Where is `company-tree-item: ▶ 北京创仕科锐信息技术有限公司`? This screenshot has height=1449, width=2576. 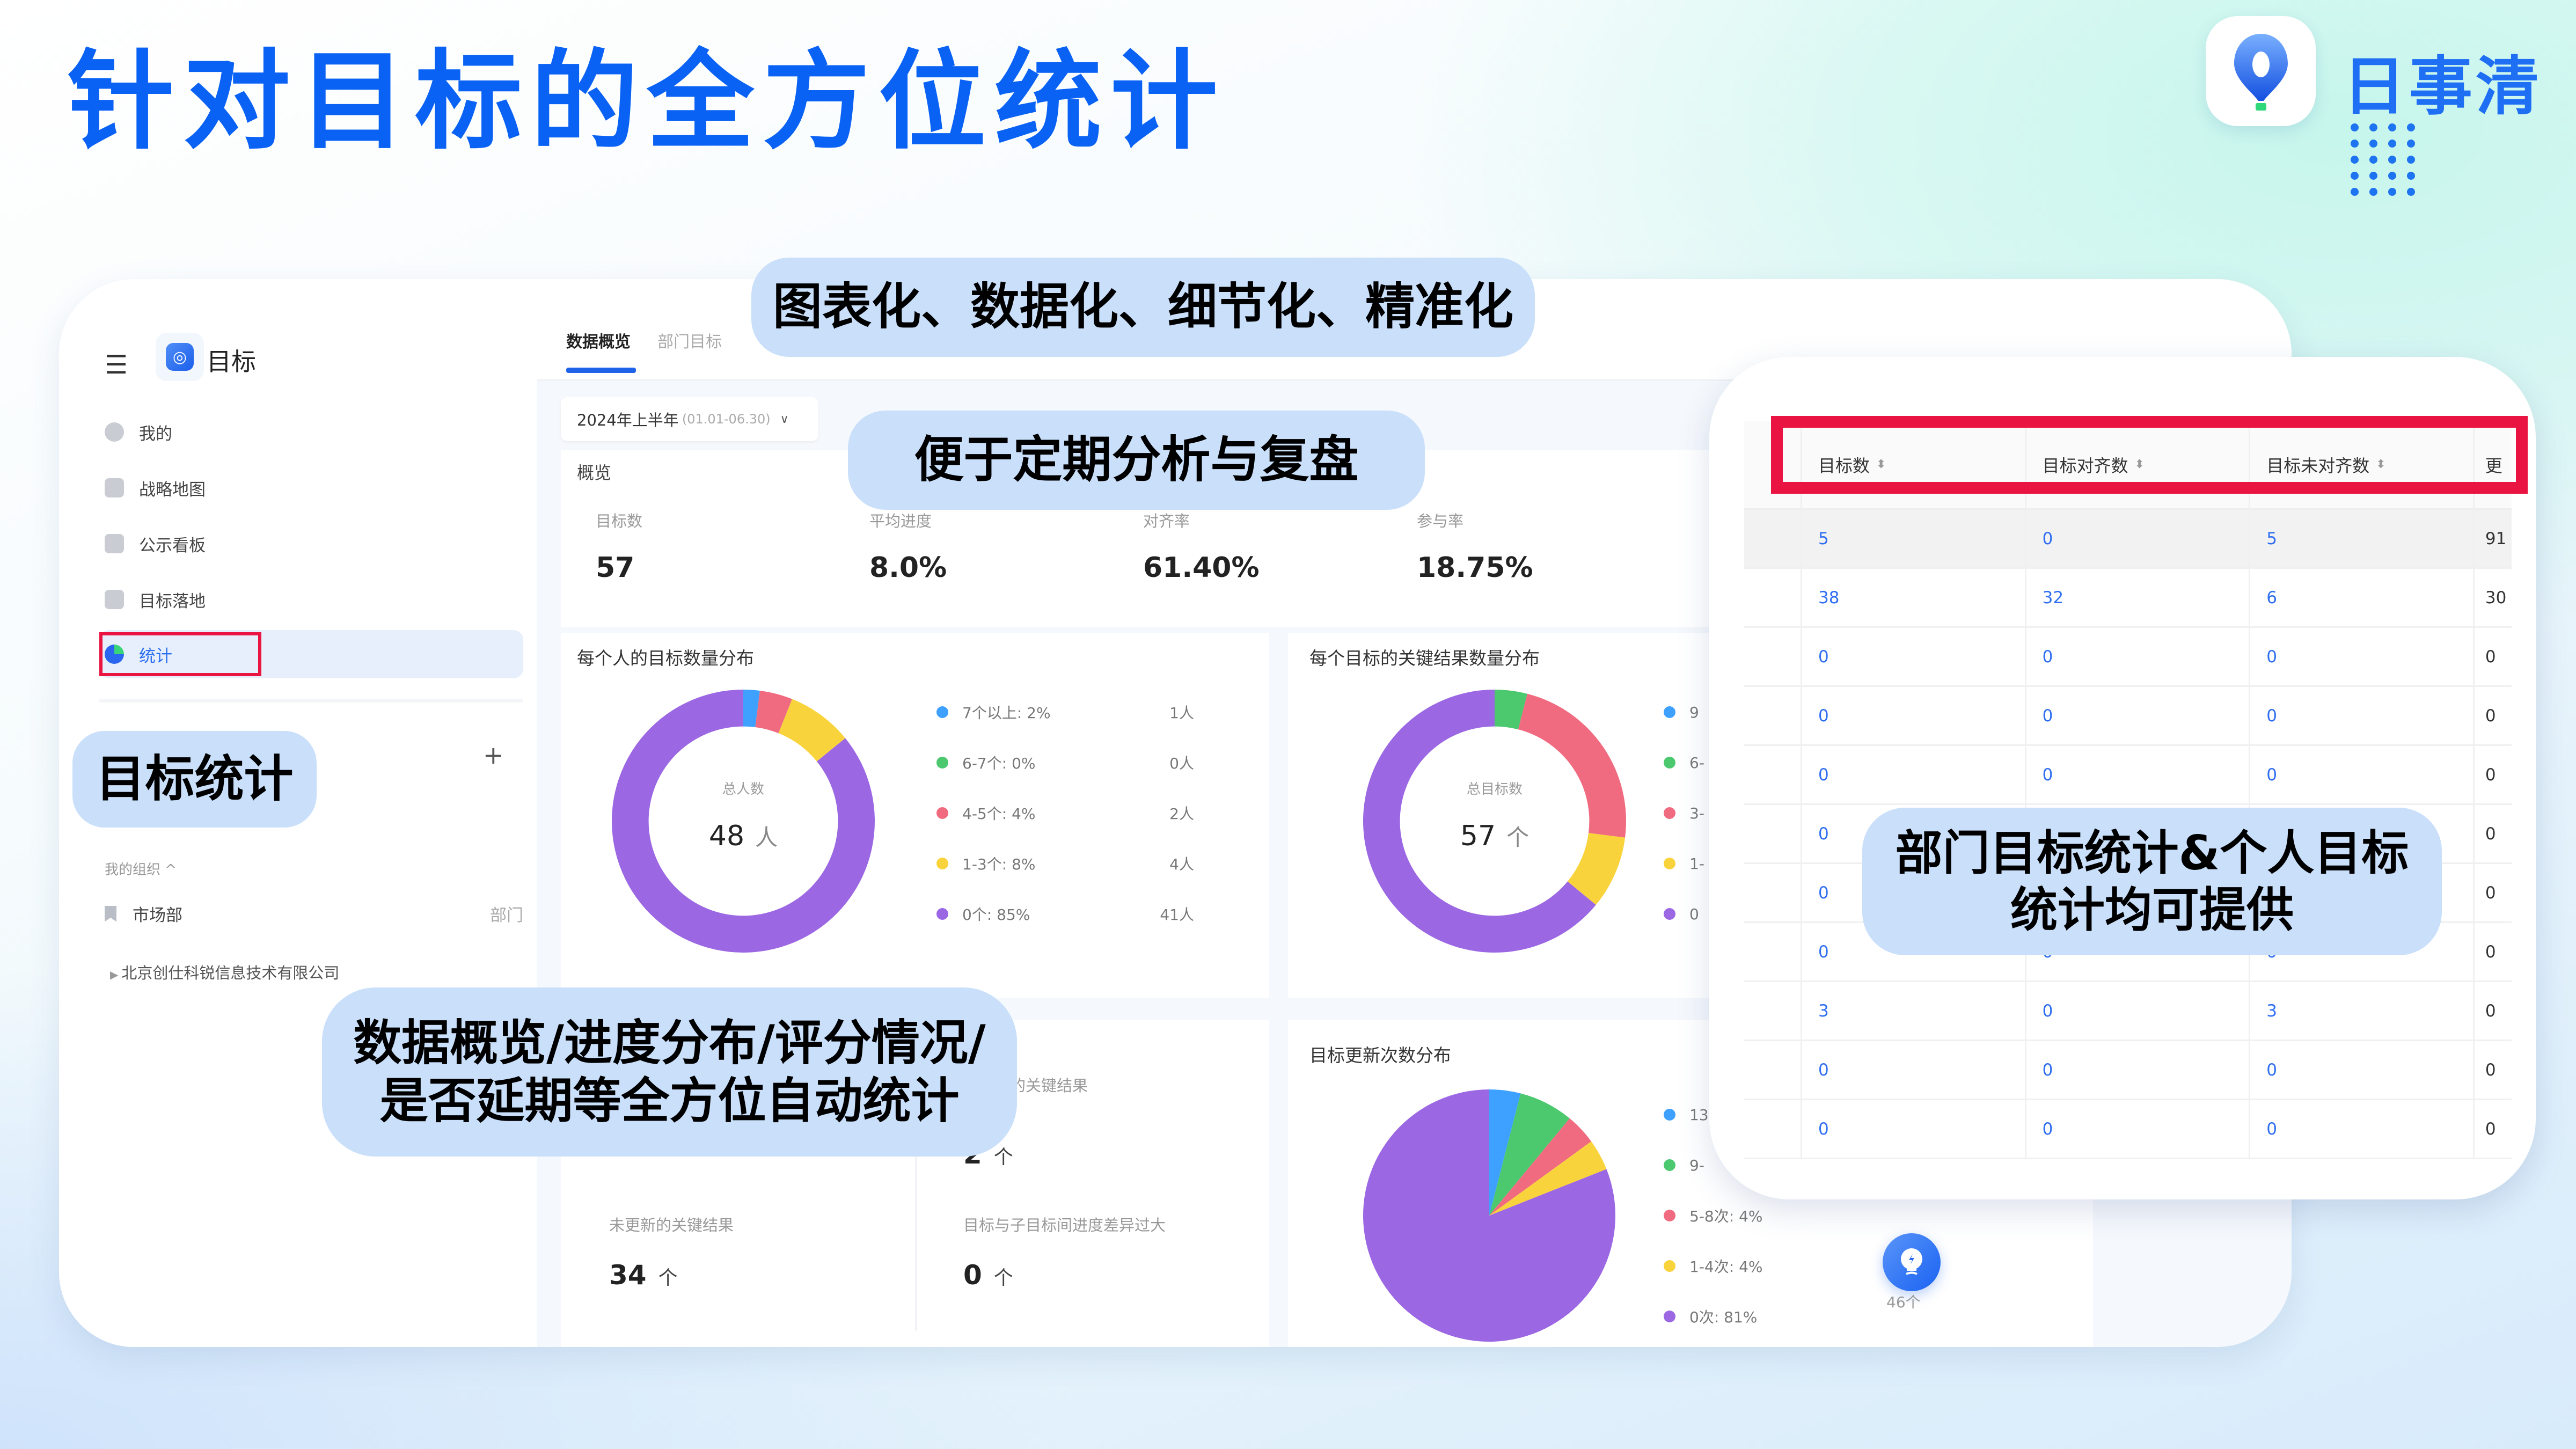
company-tree-item: ▶ 北京创仕科锐信息技术有限公司 is located at coordinates (224, 972).